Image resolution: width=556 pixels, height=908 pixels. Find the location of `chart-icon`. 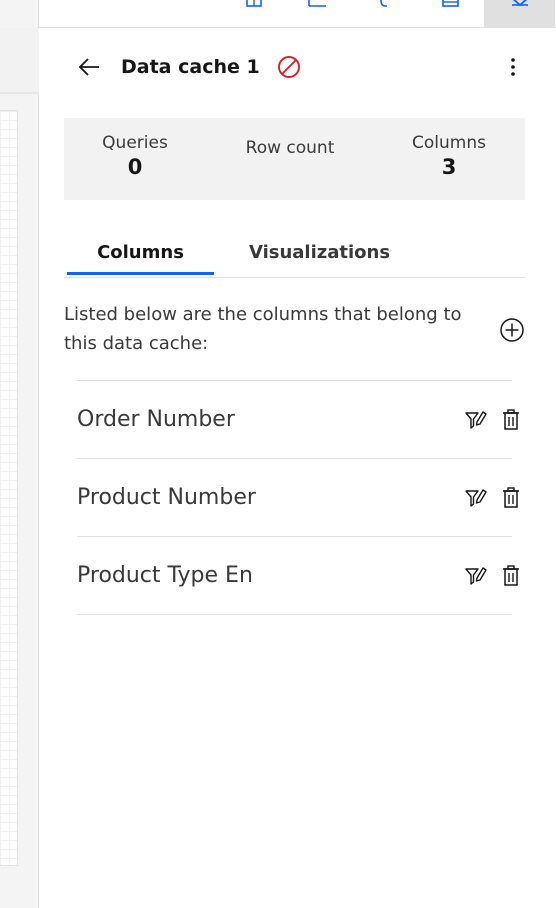

chart-icon is located at coordinates (317, 13).